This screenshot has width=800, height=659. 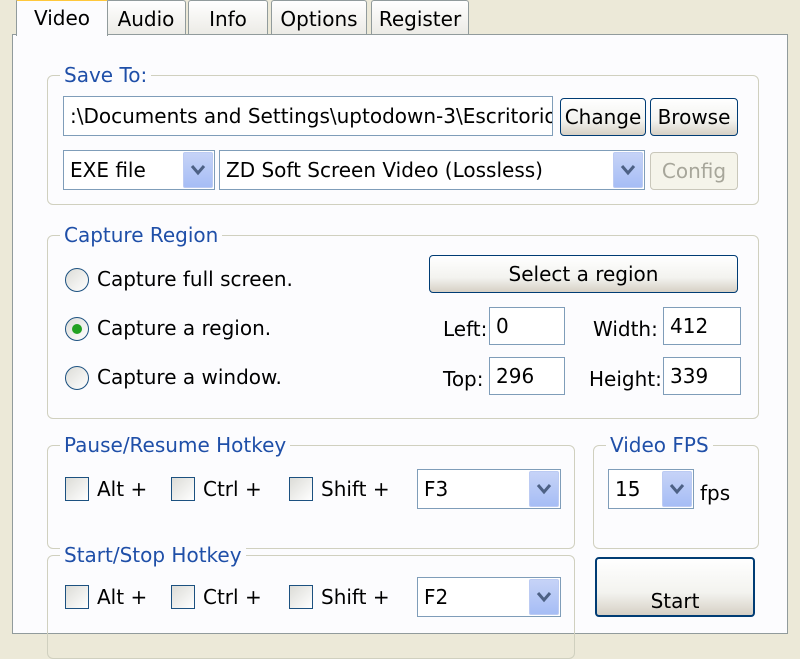 What do you see at coordinates (301, 597) in the screenshot?
I see `start-shift-checkbox` at bounding box center [301, 597].